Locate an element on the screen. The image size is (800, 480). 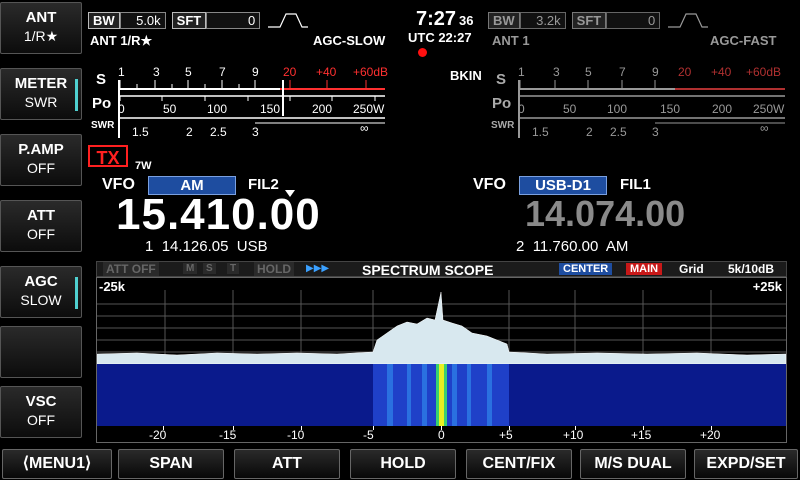
axis-tick: -10 is located at coordinates (296, 435).